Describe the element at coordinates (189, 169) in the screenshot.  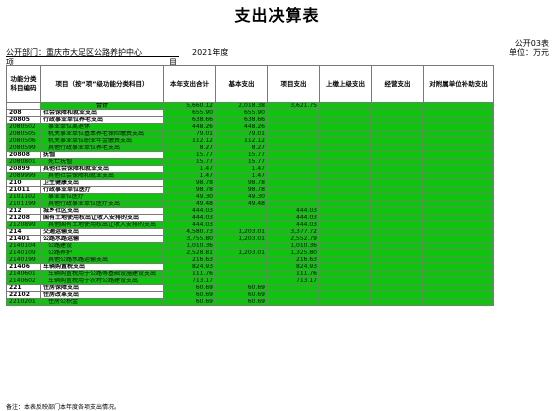
I see `table-cell: 1.47` at that location.